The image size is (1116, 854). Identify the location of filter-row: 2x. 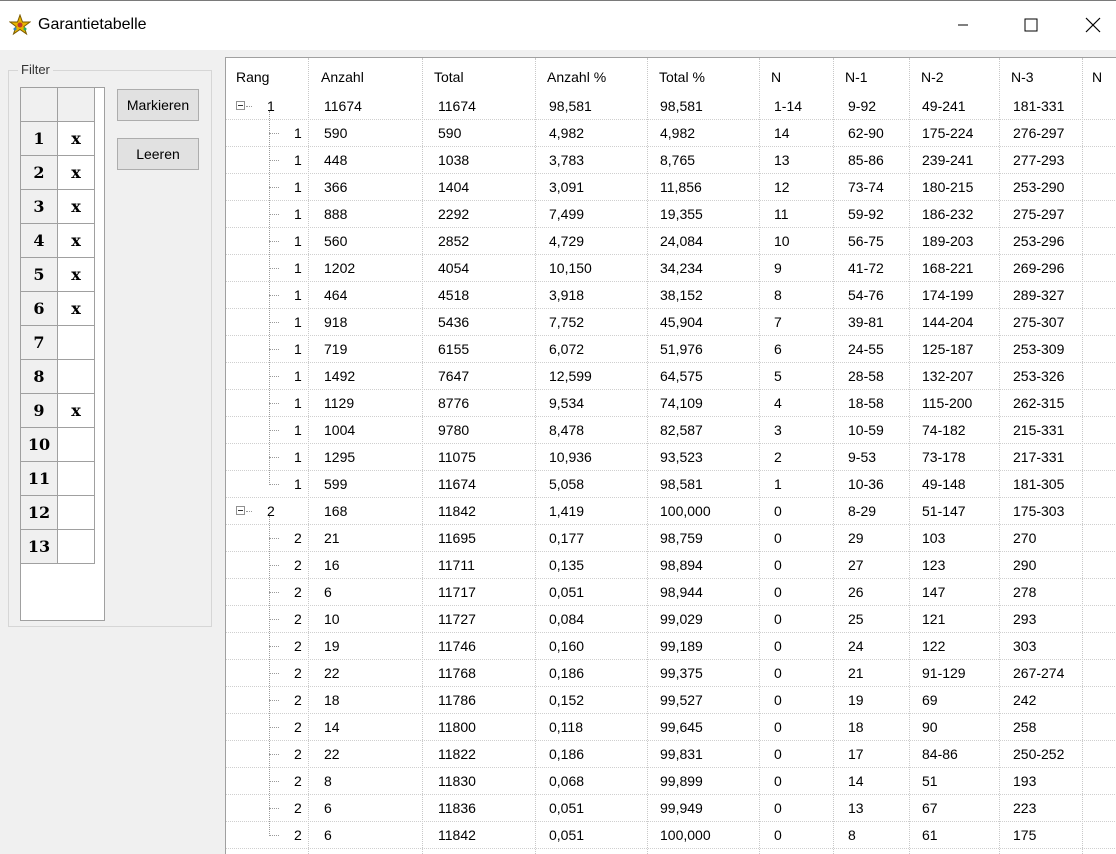
(58, 173).